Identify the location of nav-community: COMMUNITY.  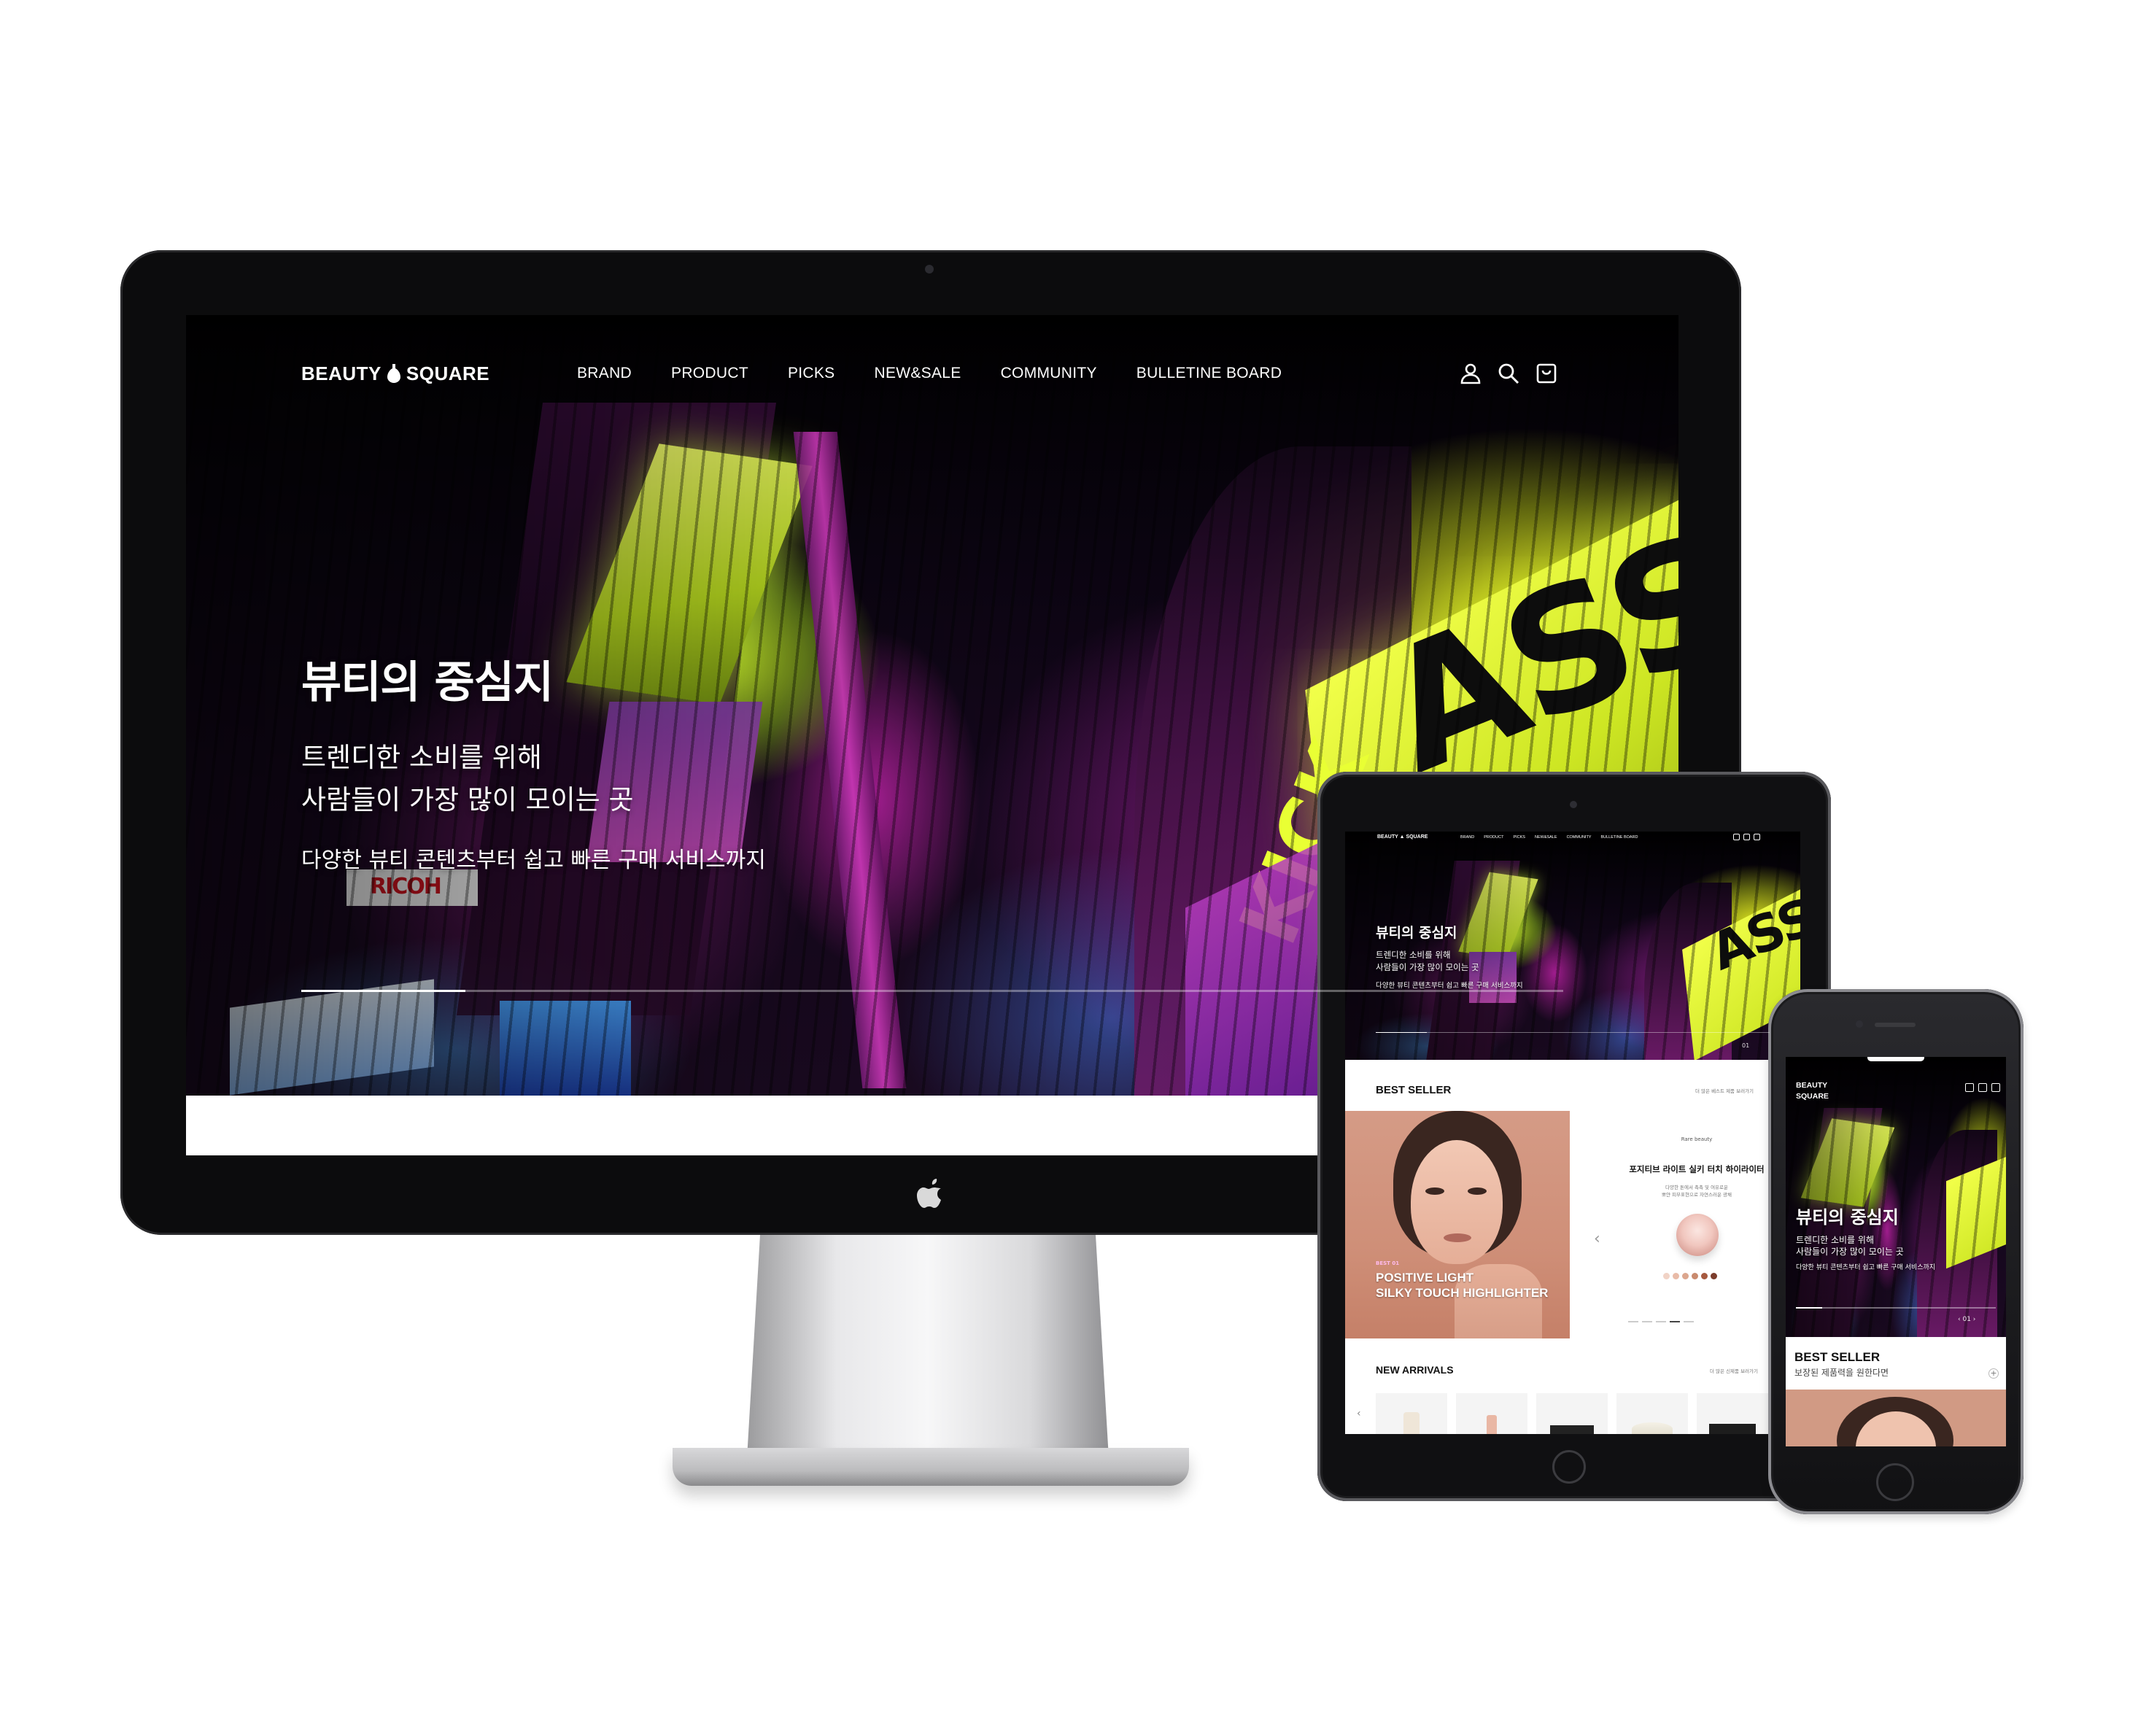
(1049, 373).